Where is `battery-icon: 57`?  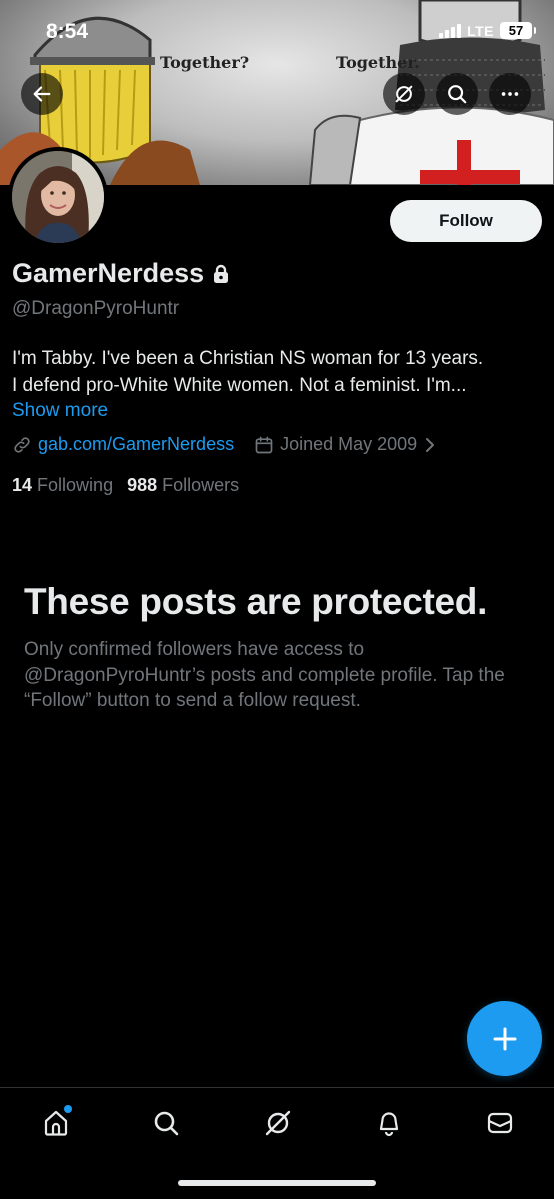 battery-icon: 57 is located at coordinates (518, 30).